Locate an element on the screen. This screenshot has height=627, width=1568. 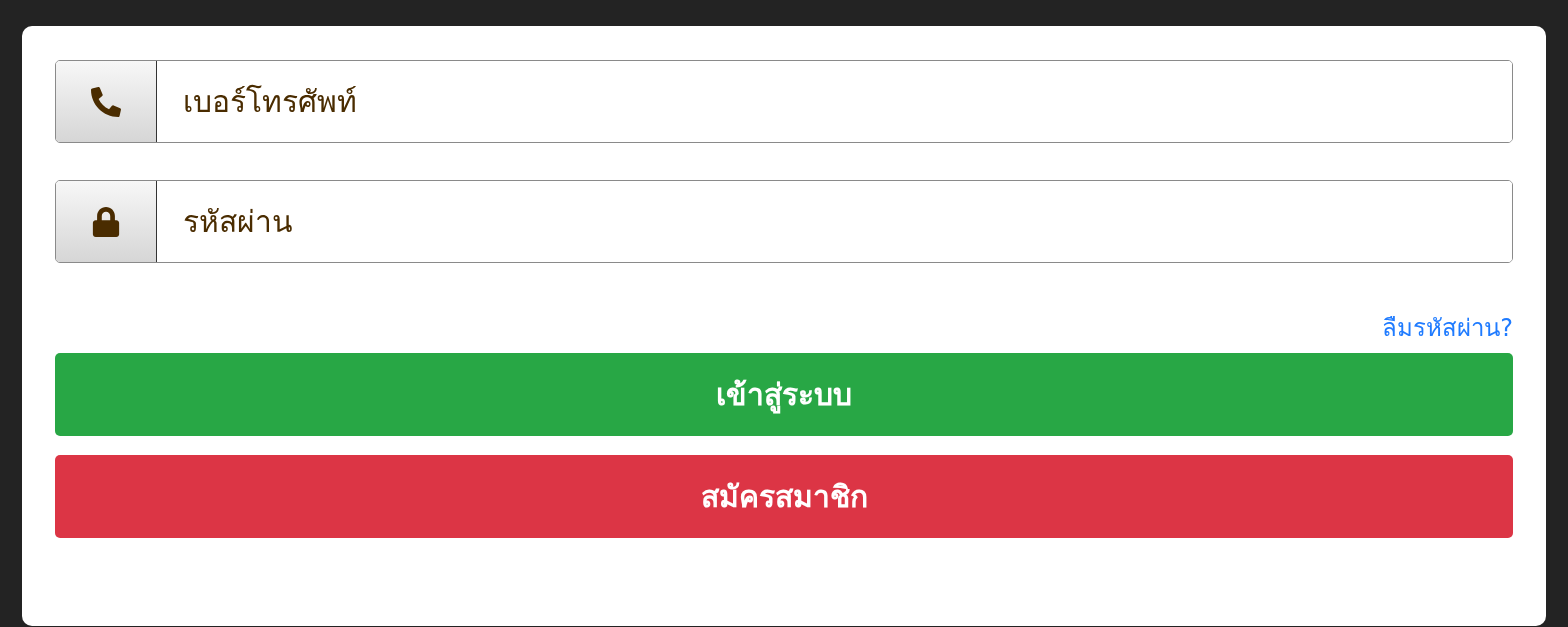
password-field: รหัสผ่าน is located at coordinates (784, 221).